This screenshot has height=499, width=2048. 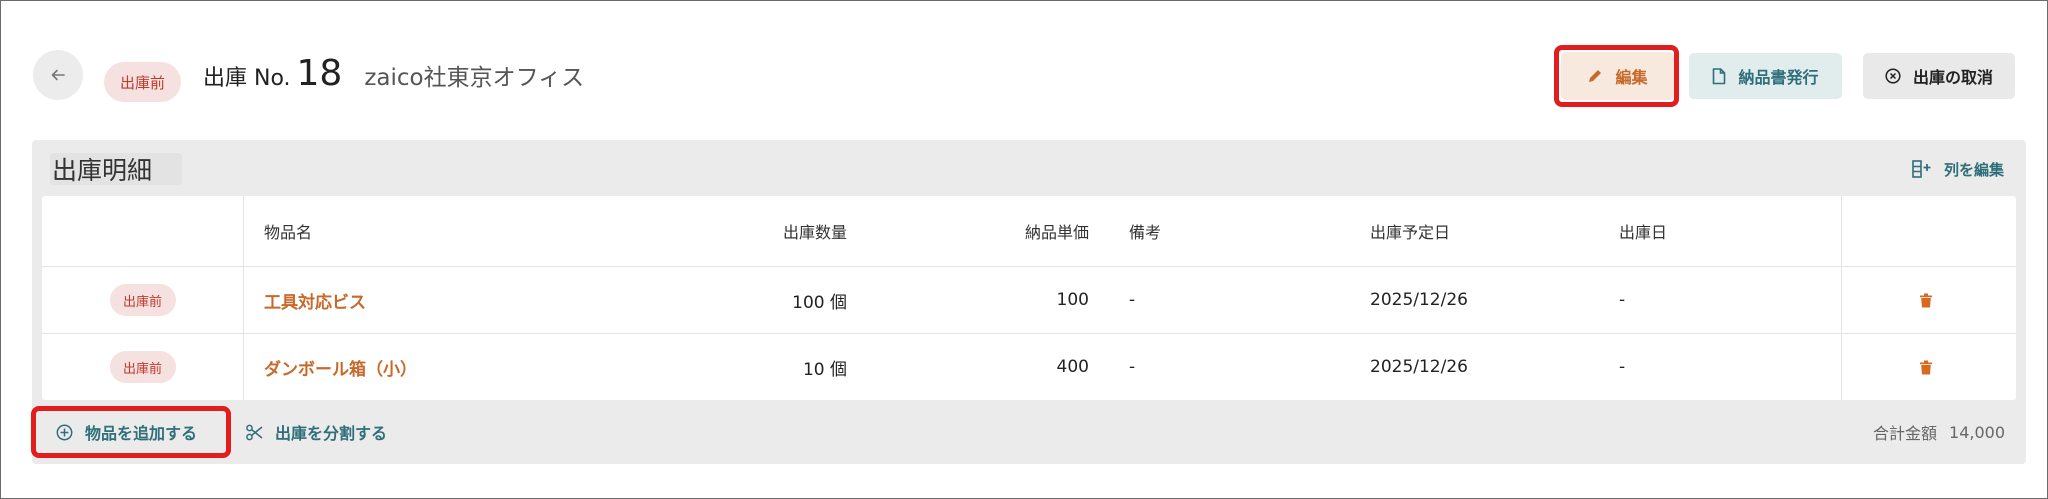 I want to click on scissors-icon, so click(x=254, y=432).